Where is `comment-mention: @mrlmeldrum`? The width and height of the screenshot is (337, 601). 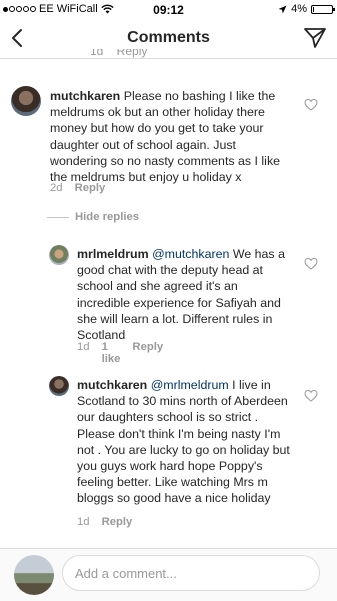
comment-mention: @mrlmeldrum is located at coordinates (190, 385).